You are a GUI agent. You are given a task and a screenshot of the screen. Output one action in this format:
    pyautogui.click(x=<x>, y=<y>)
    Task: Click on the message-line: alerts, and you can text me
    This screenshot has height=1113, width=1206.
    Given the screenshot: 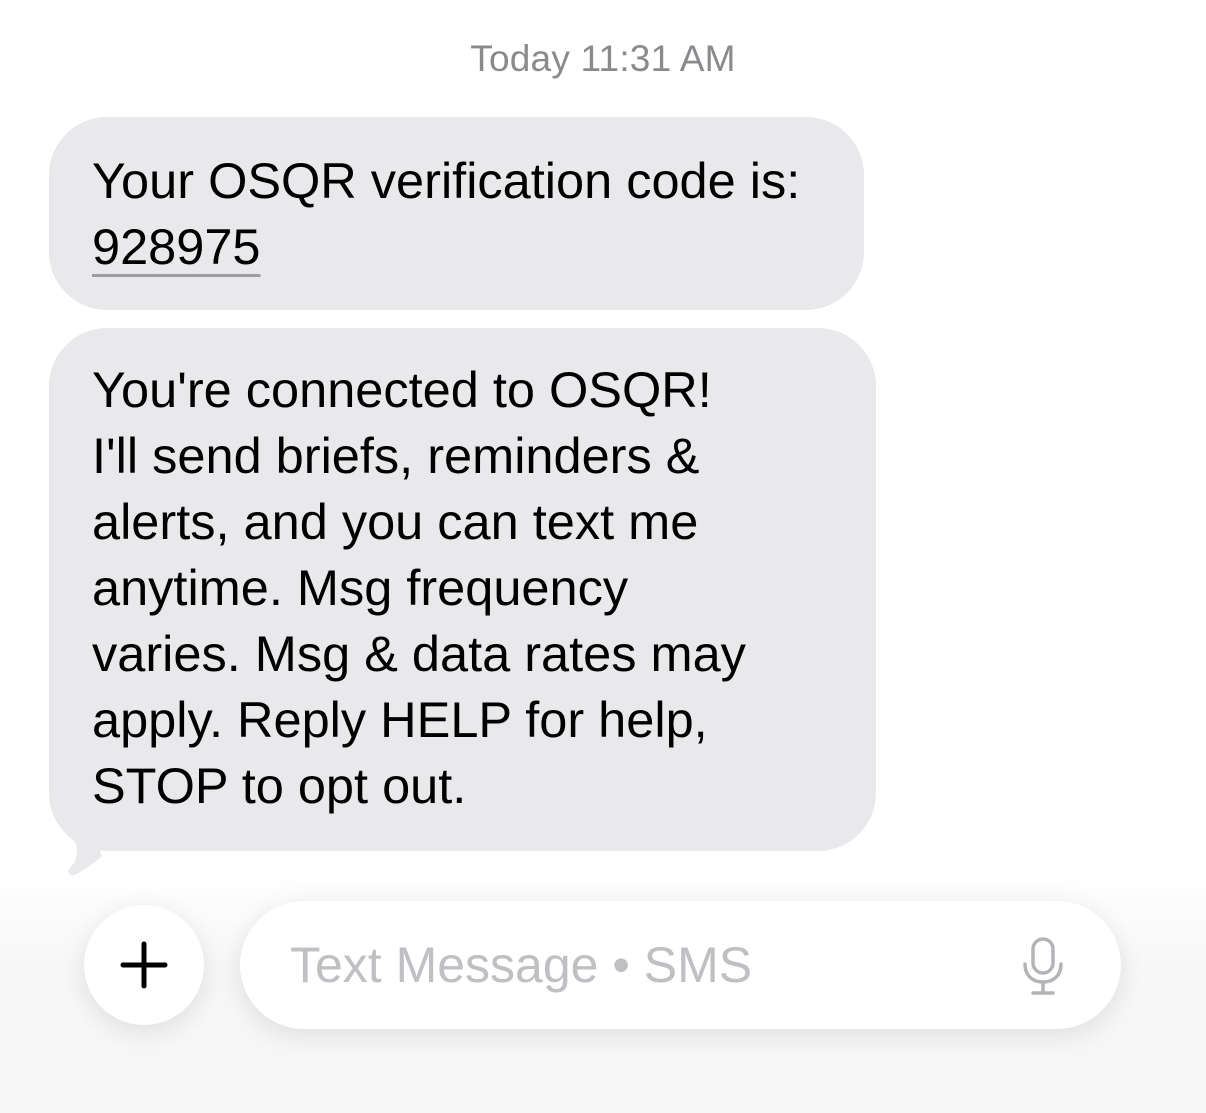 What is the action you would take?
    pyautogui.click(x=395, y=521)
    